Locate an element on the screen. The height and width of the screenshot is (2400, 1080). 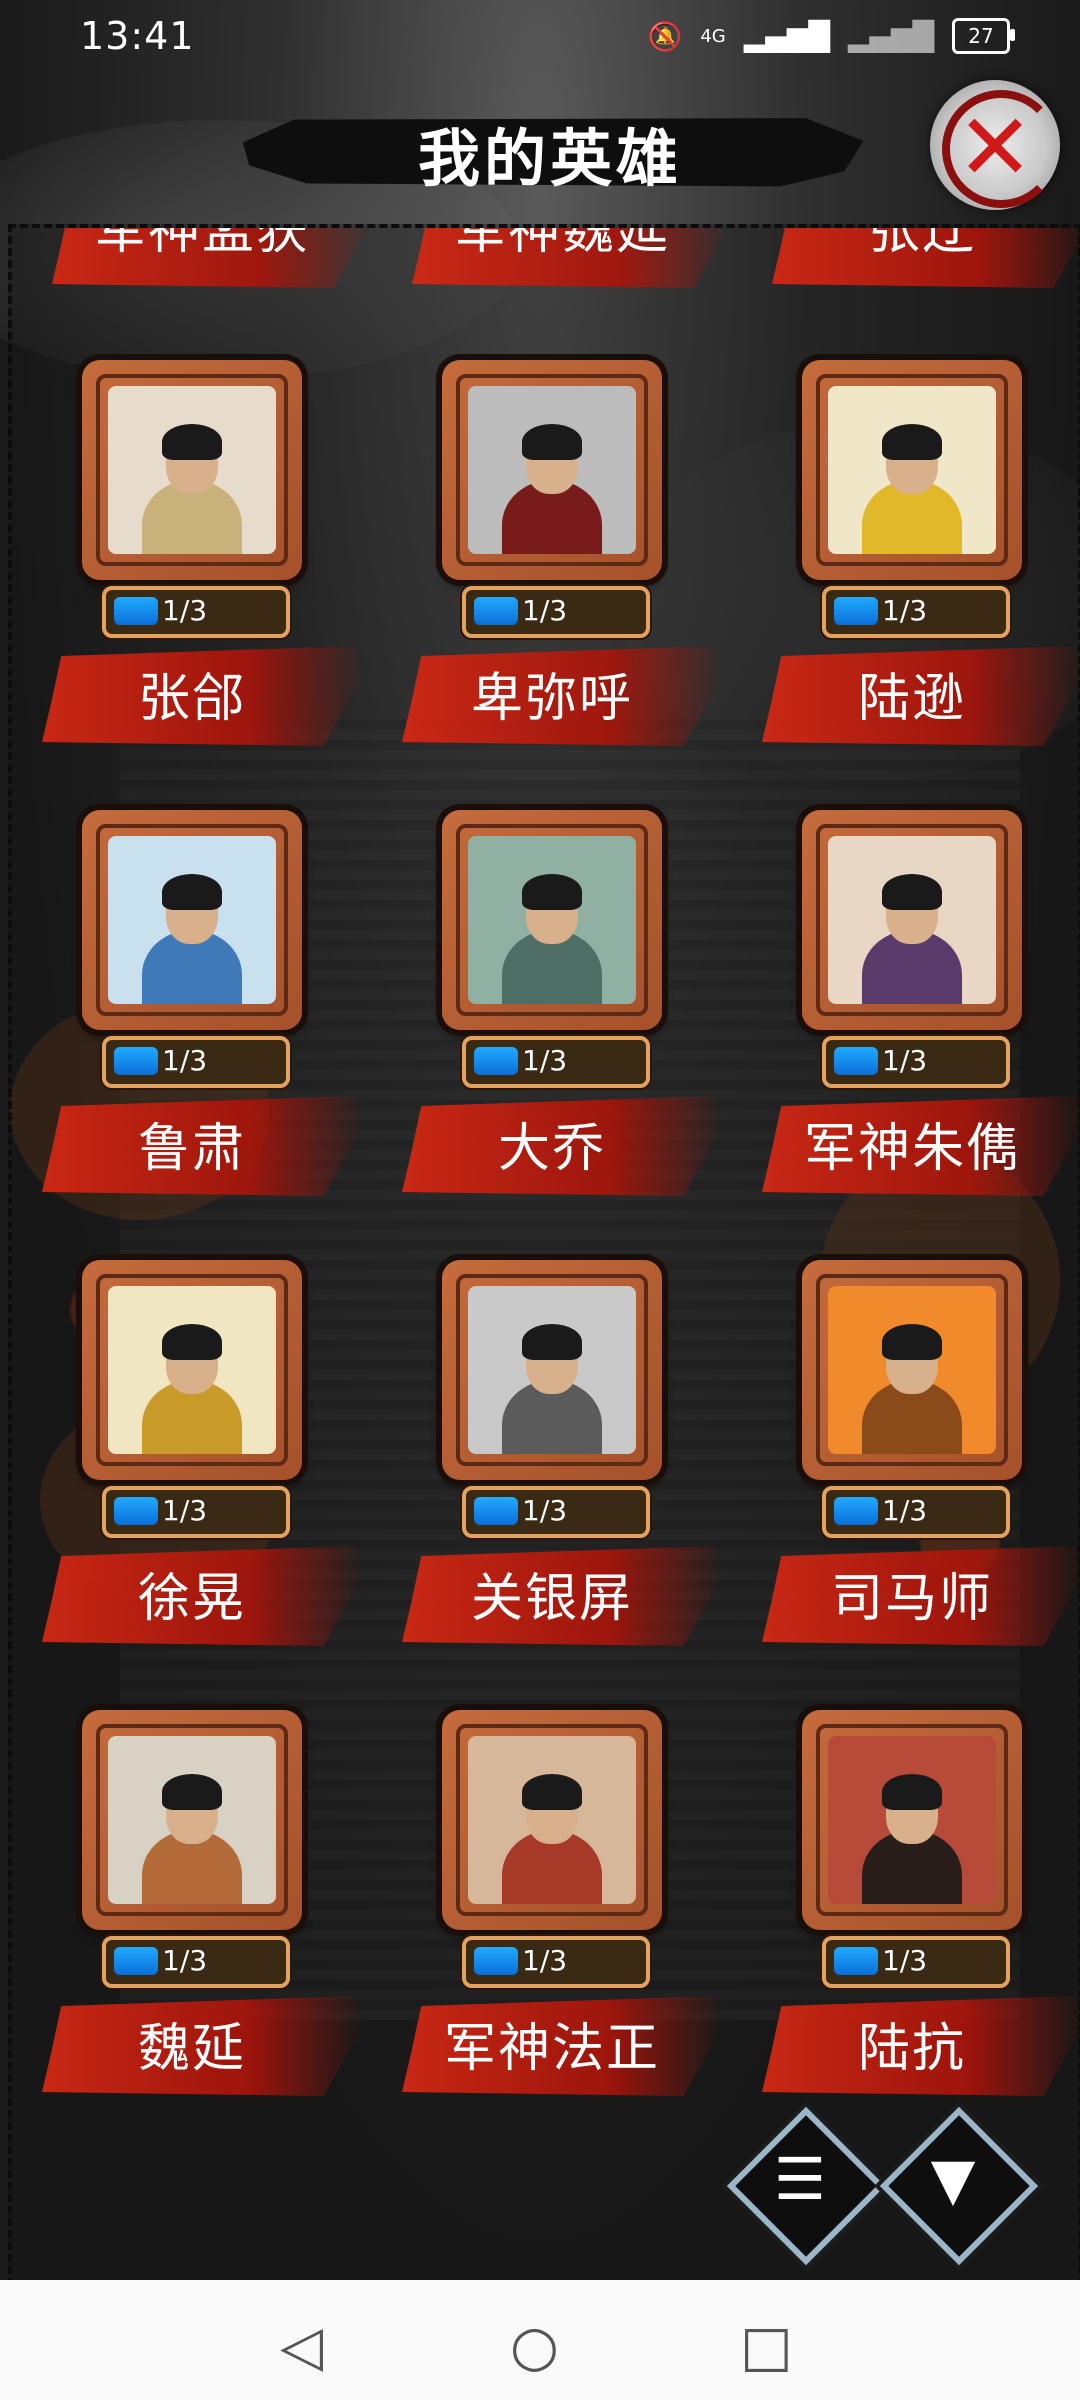
list-view-button: ☰ is located at coordinates (806, 2186).